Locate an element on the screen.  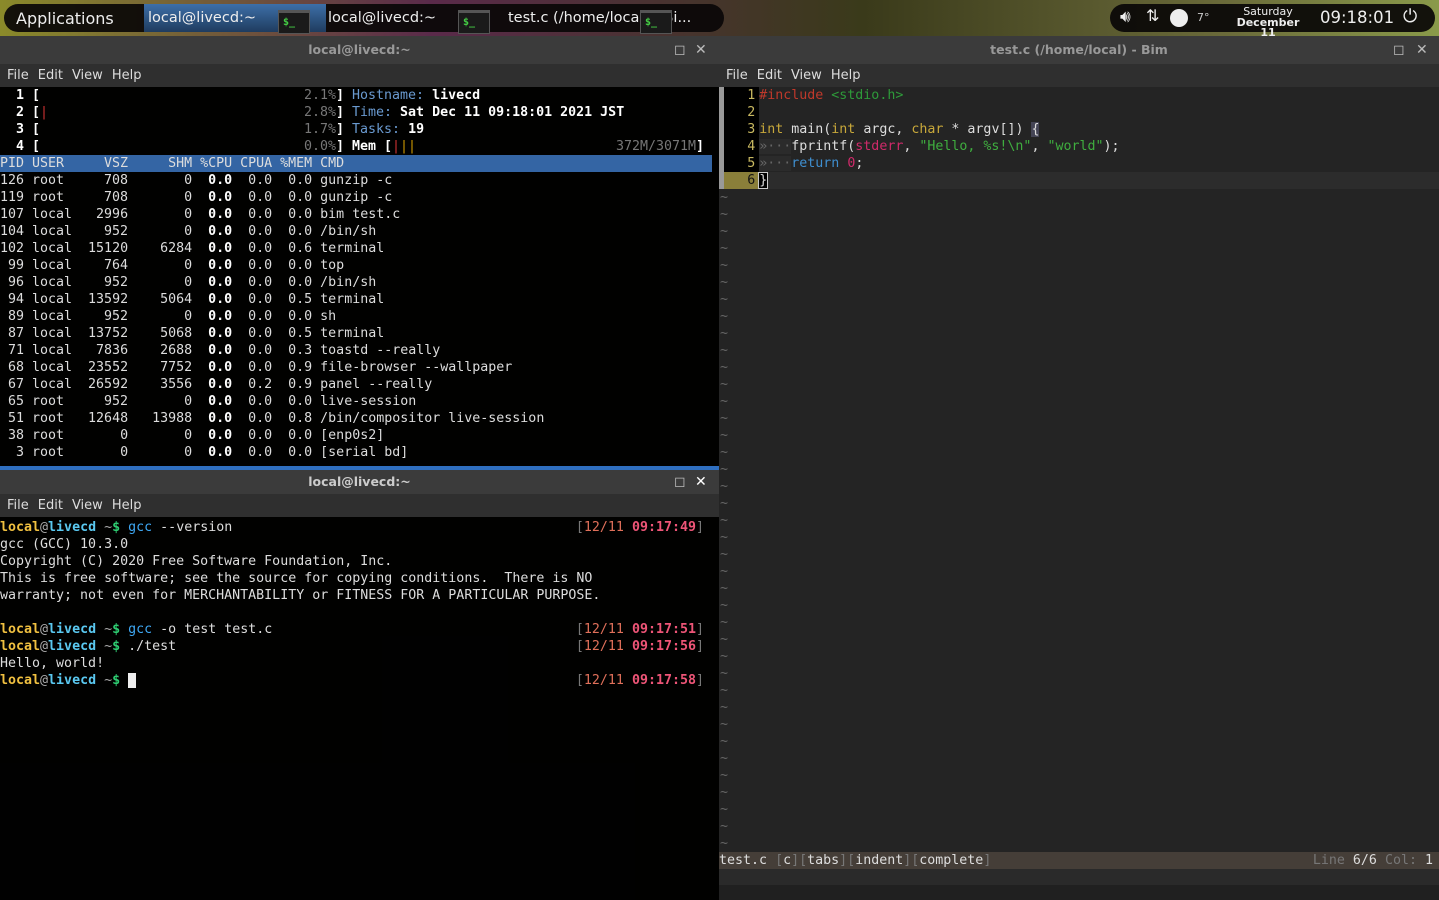
process-row: 107 local 2996 0 0.0 0.0 0.0 bim test.c is located at coordinates (356, 214).